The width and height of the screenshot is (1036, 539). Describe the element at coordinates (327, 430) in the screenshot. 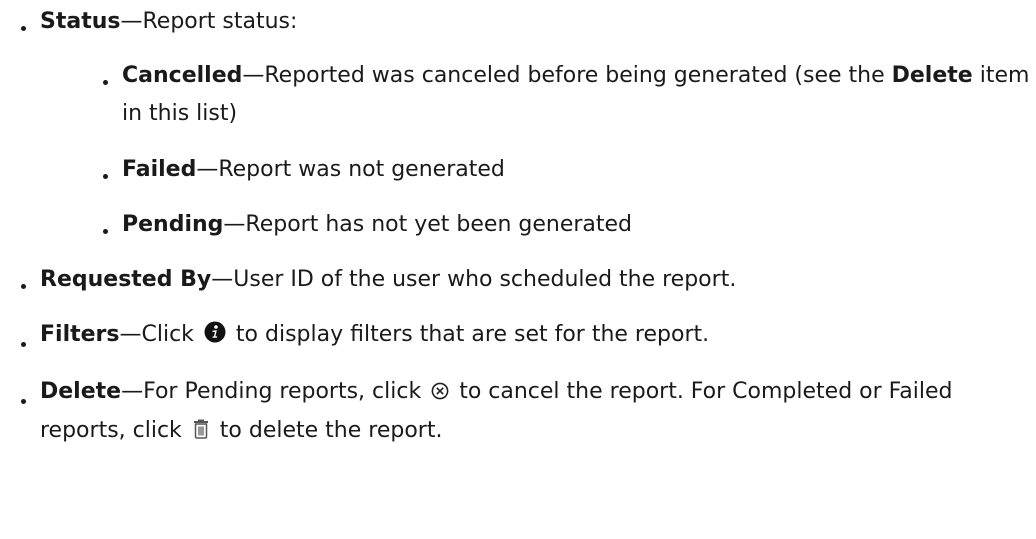

I see `desc-delete-c: to delete the report.` at that location.